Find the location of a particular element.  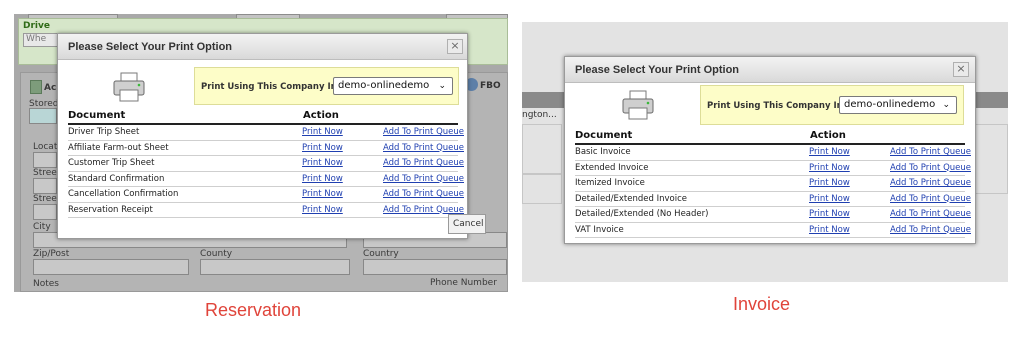

document-name: Extended Invoice is located at coordinates (612, 167).